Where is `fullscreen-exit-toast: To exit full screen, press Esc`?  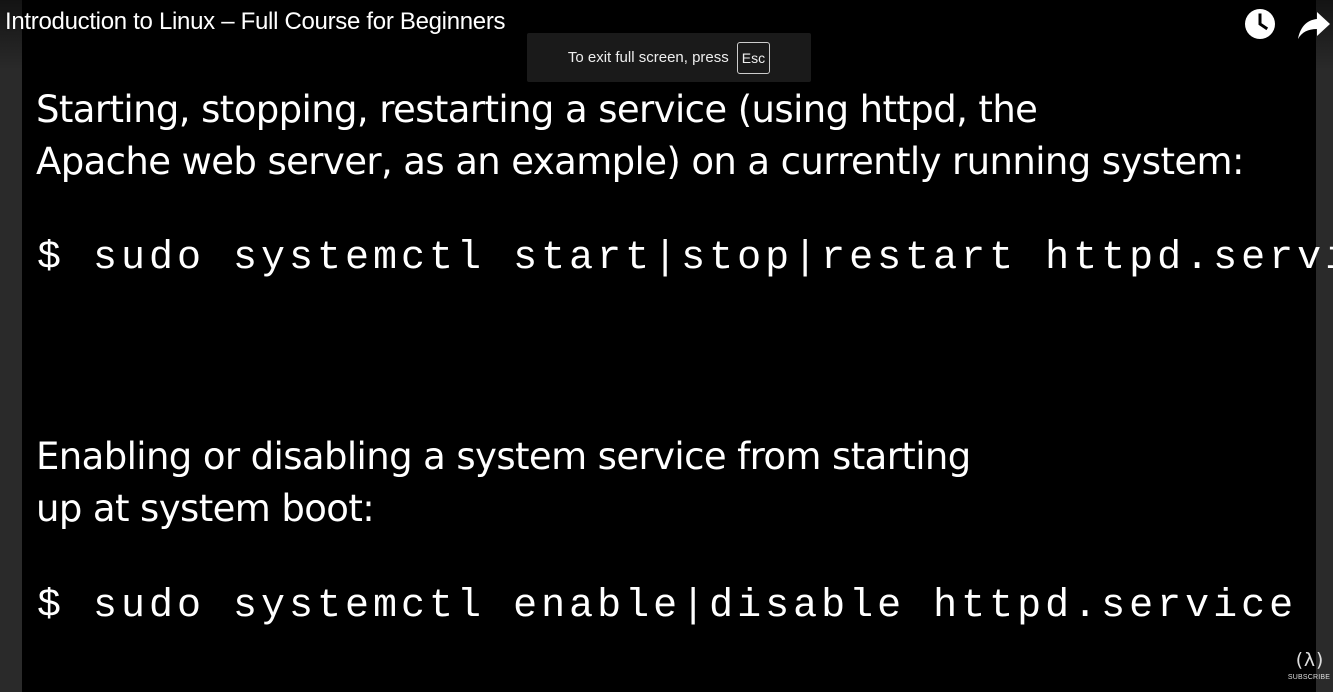 fullscreen-exit-toast: To exit full screen, press Esc is located at coordinates (669, 57).